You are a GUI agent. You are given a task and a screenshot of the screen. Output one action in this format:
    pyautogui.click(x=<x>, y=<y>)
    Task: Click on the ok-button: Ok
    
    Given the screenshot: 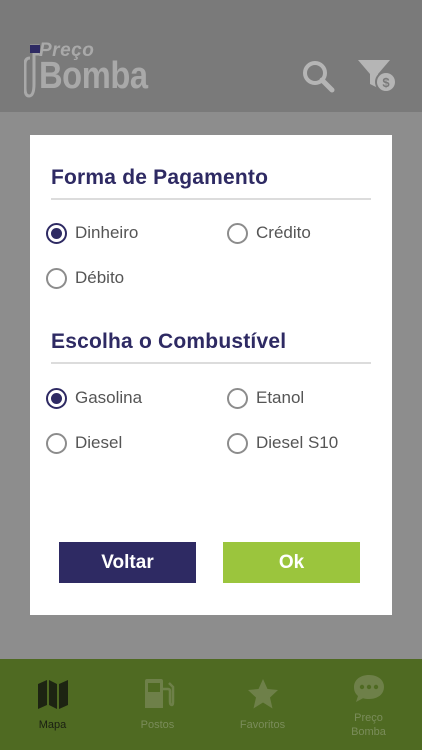 What is the action you would take?
    pyautogui.click(x=291, y=562)
    